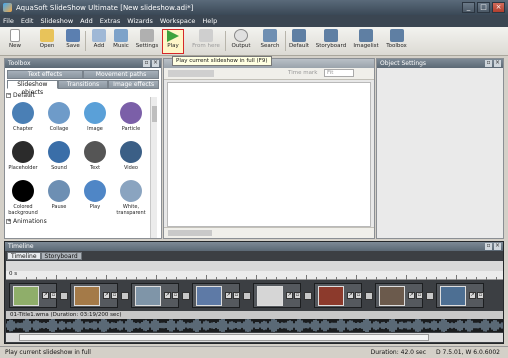 This screenshot has height=358, width=508. What do you see at coordinates (134, 84) in the screenshot?
I see `tab-image-effects: Image effects` at bounding box center [134, 84].